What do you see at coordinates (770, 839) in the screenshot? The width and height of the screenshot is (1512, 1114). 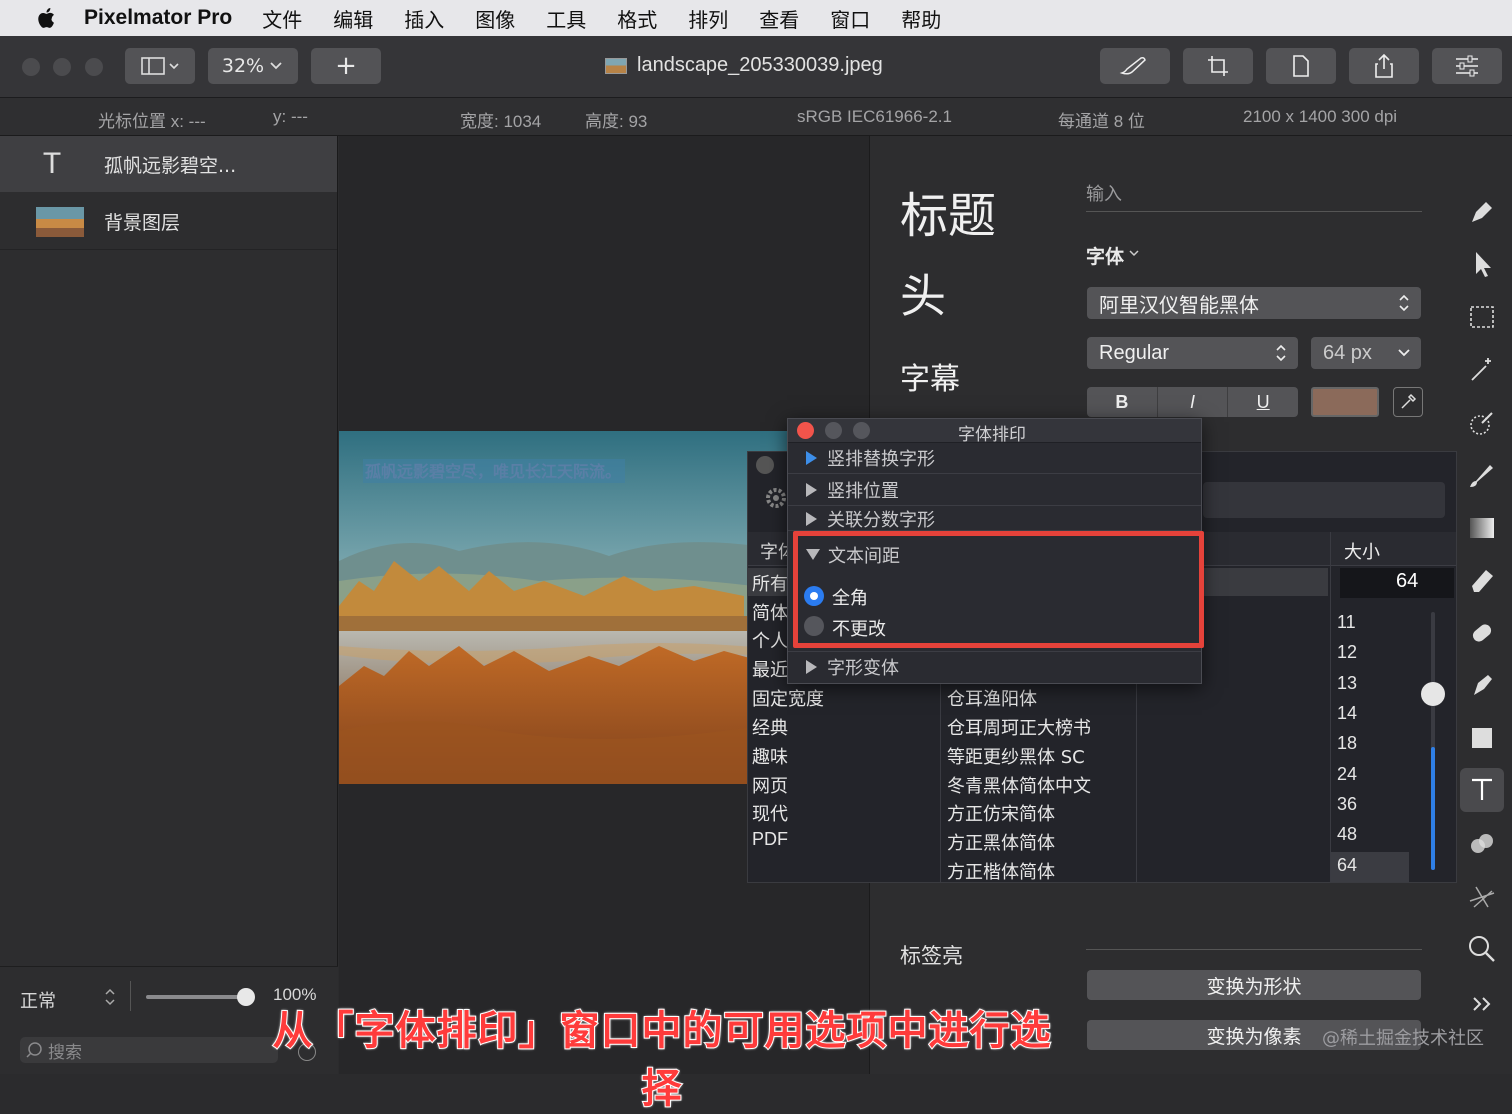 I see `collection-item: PDF` at bounding box center [770, 839].